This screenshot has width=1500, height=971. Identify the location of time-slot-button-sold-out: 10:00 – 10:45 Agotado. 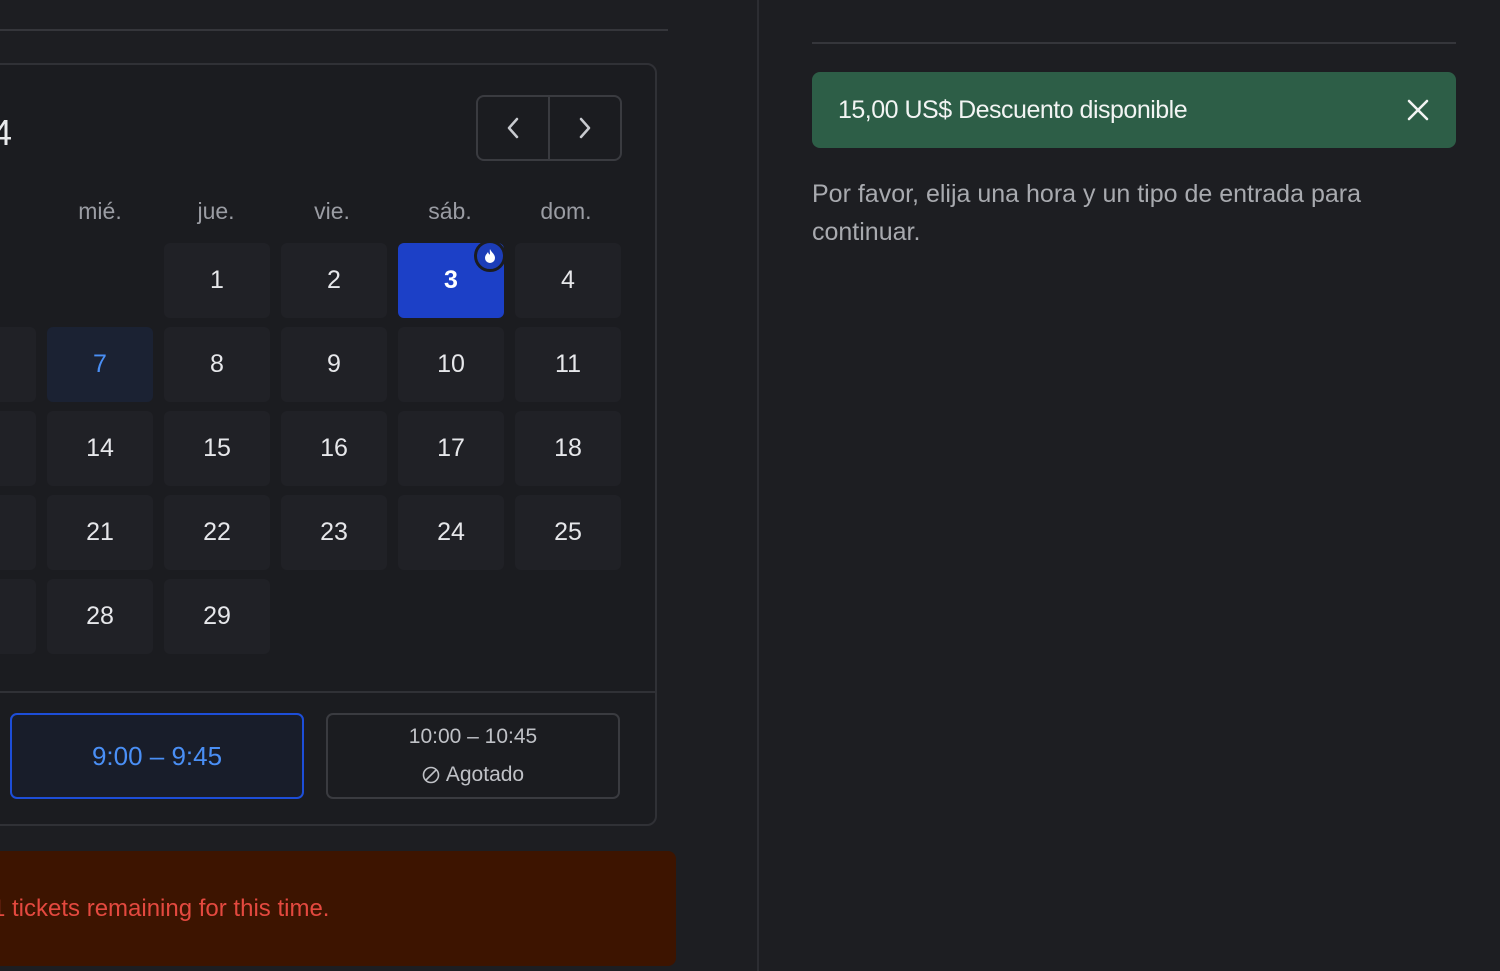
(473, 756).